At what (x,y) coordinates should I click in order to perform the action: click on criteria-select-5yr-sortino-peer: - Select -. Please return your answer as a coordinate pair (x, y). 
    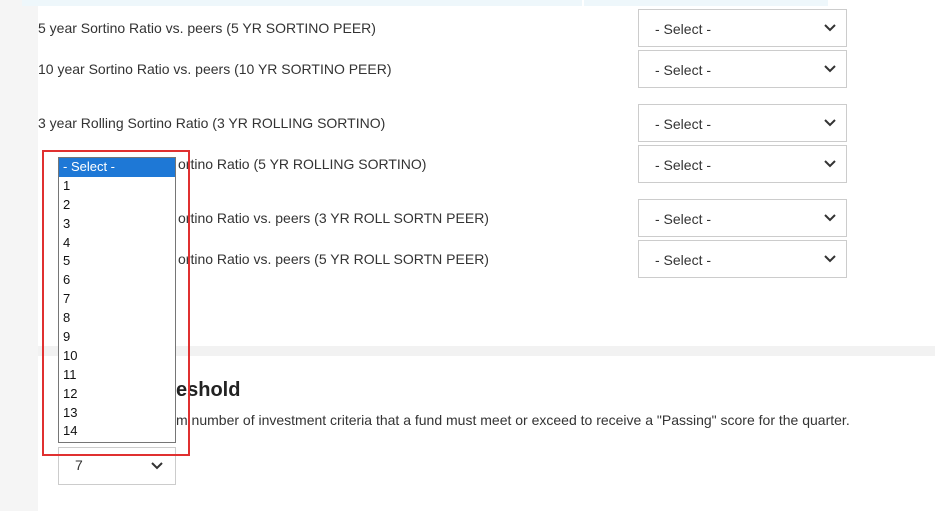
    Looking at the image, I should click on (742, 28).